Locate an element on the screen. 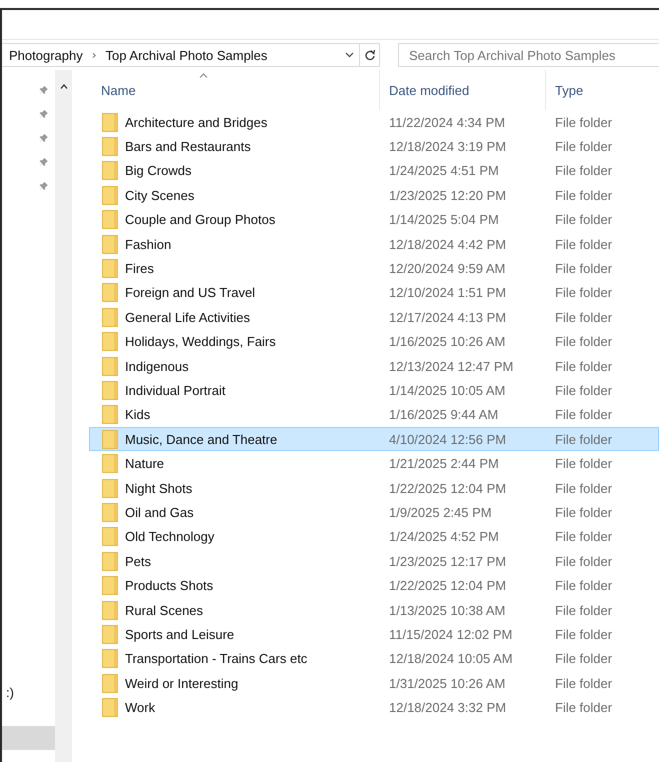 The image size is (659, 762). date-modified: 1/9/2025 2:45 PM is located at coordinates (440, 512).